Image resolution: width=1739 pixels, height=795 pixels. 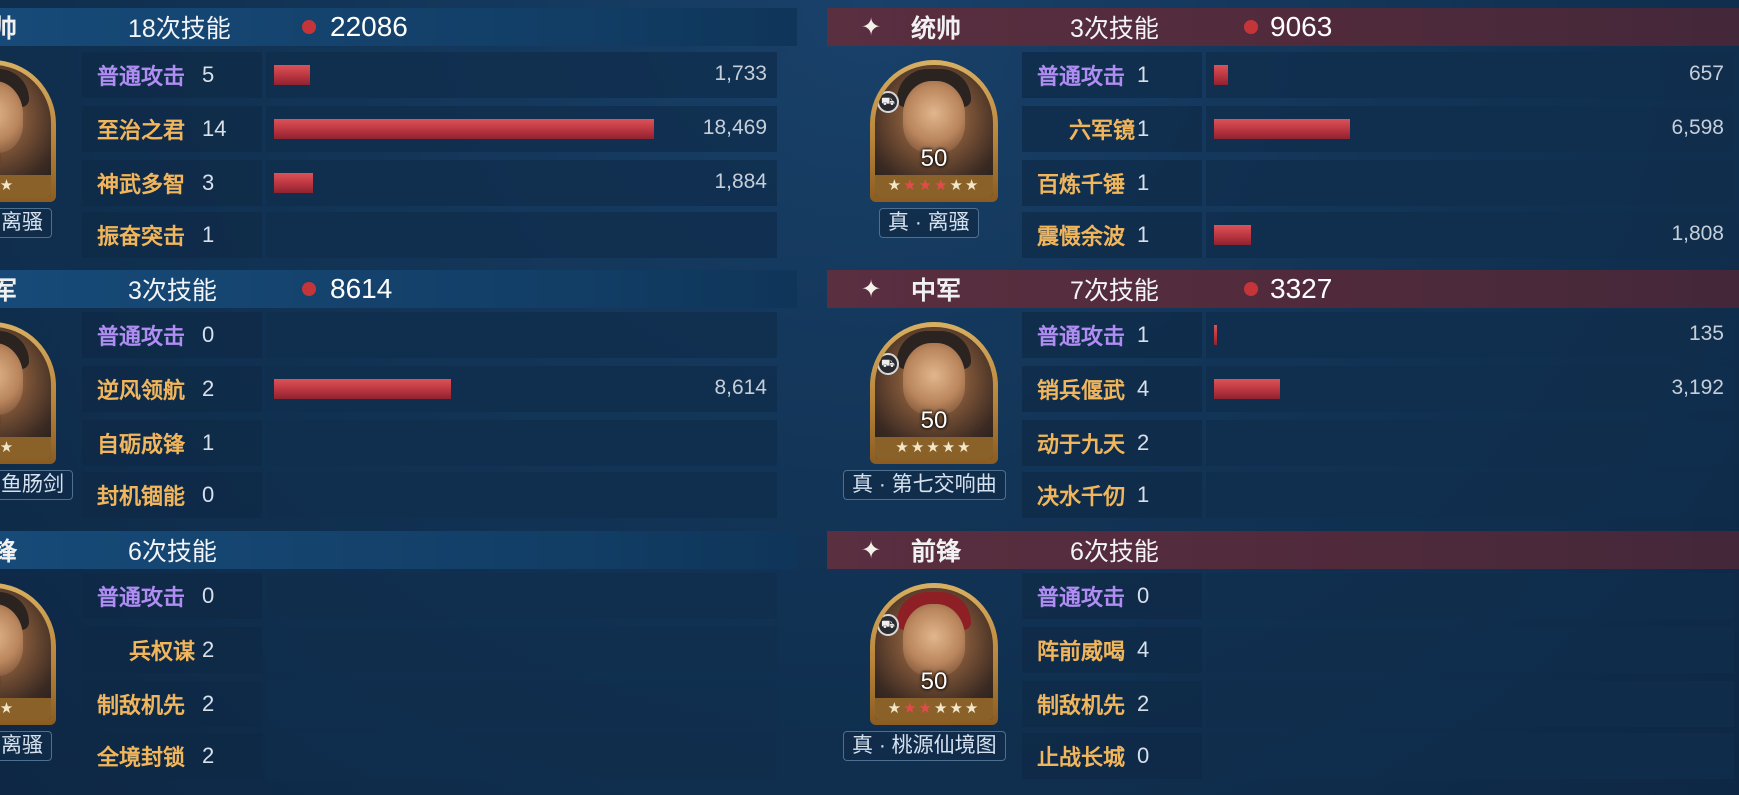 What do you see at coordinates (1101, 130) in the screenshot?
I see `skill-name: 六军镜` at bounding box center [1101, 130].